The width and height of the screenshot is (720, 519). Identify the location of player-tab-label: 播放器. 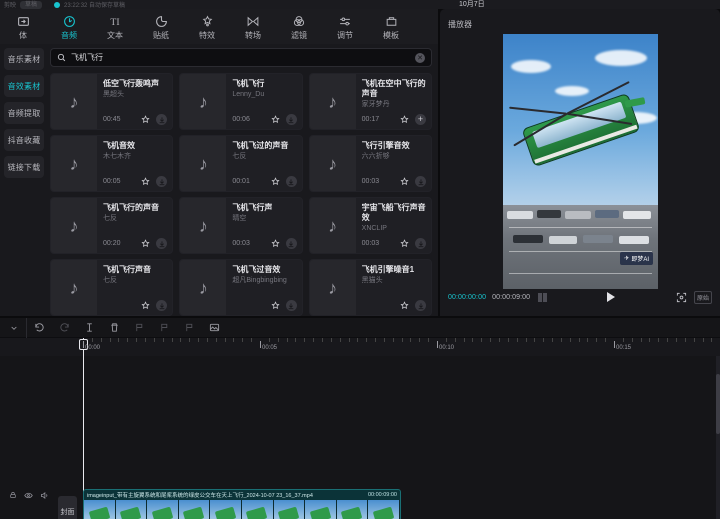
(460, 24).